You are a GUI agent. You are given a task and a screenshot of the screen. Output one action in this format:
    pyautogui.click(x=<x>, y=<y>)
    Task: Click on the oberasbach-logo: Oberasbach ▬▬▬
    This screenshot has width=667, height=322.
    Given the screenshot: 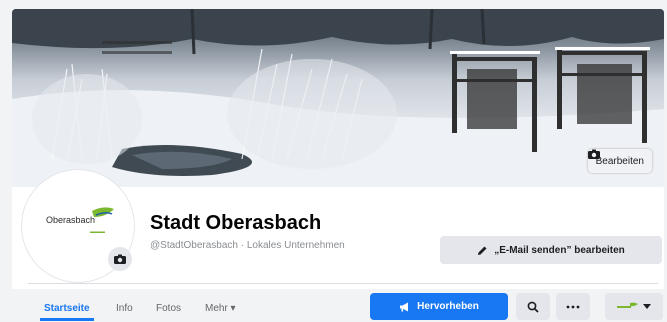 What is the action you would take?
    pyautogui.click(x=80, y=221)
    